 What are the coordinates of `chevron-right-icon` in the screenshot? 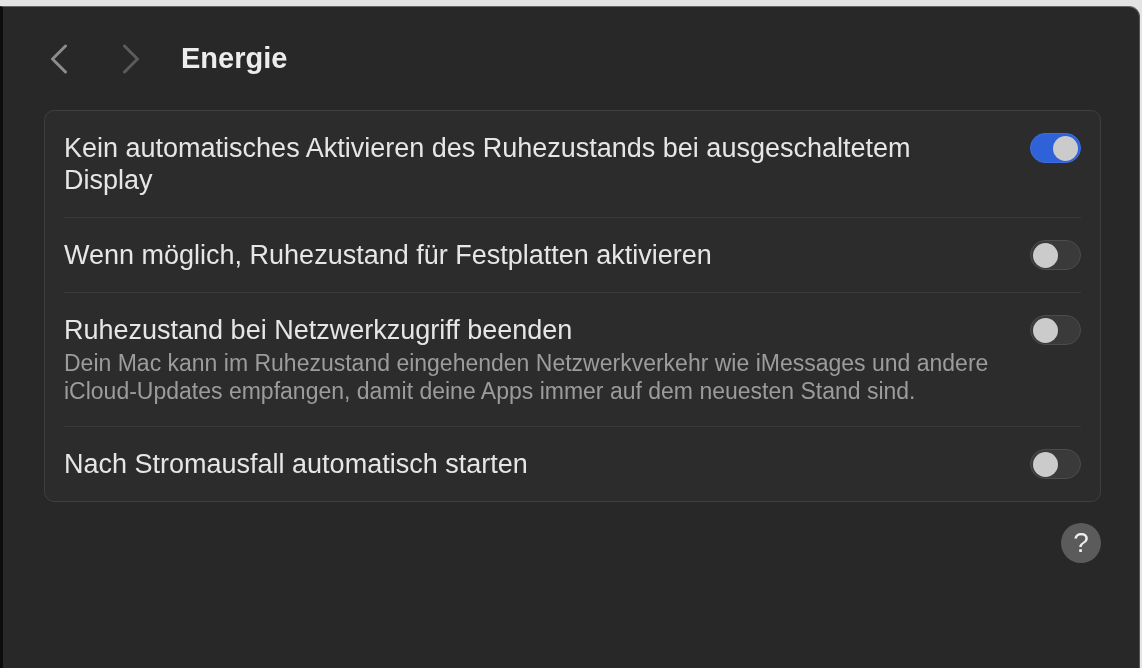 It's located at (131, 58).